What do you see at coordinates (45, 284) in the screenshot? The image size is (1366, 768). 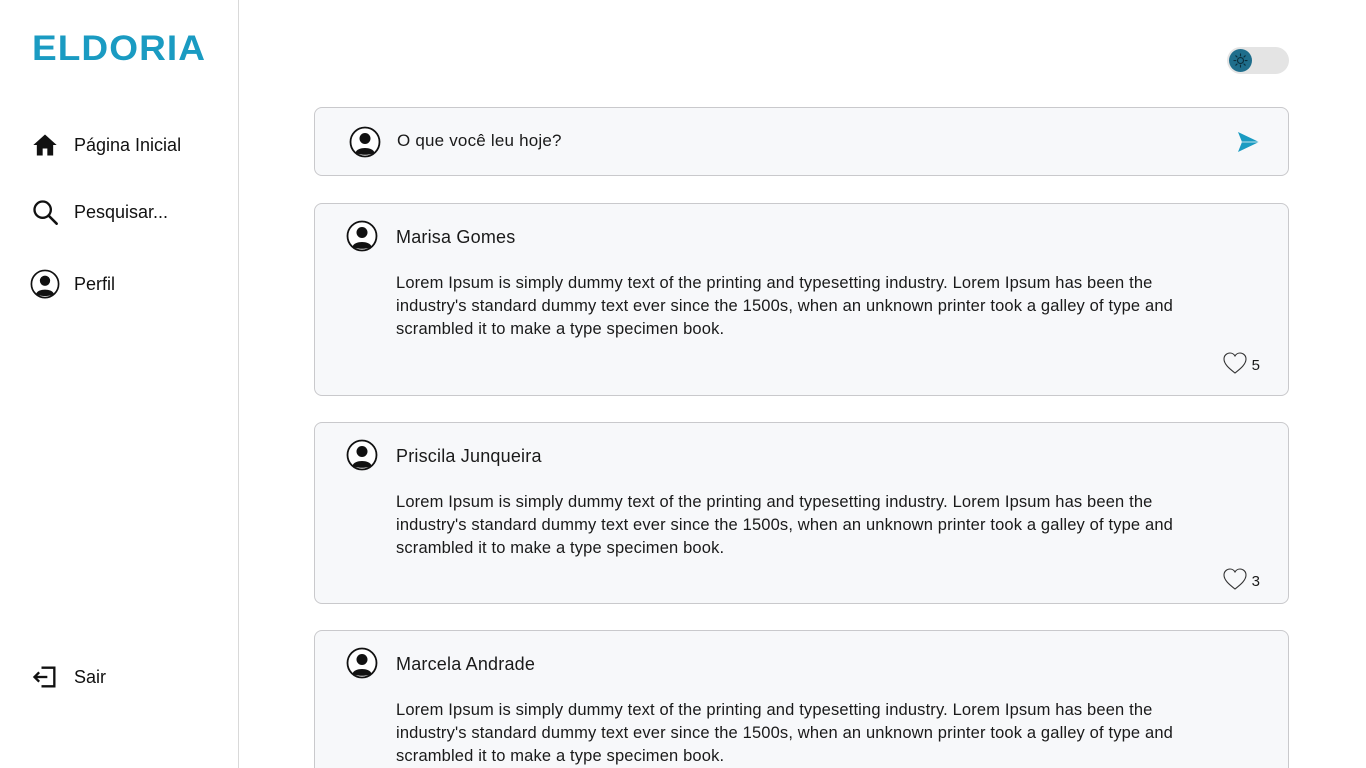 I see `user-circle-icon` at bounding box center [45, 284].